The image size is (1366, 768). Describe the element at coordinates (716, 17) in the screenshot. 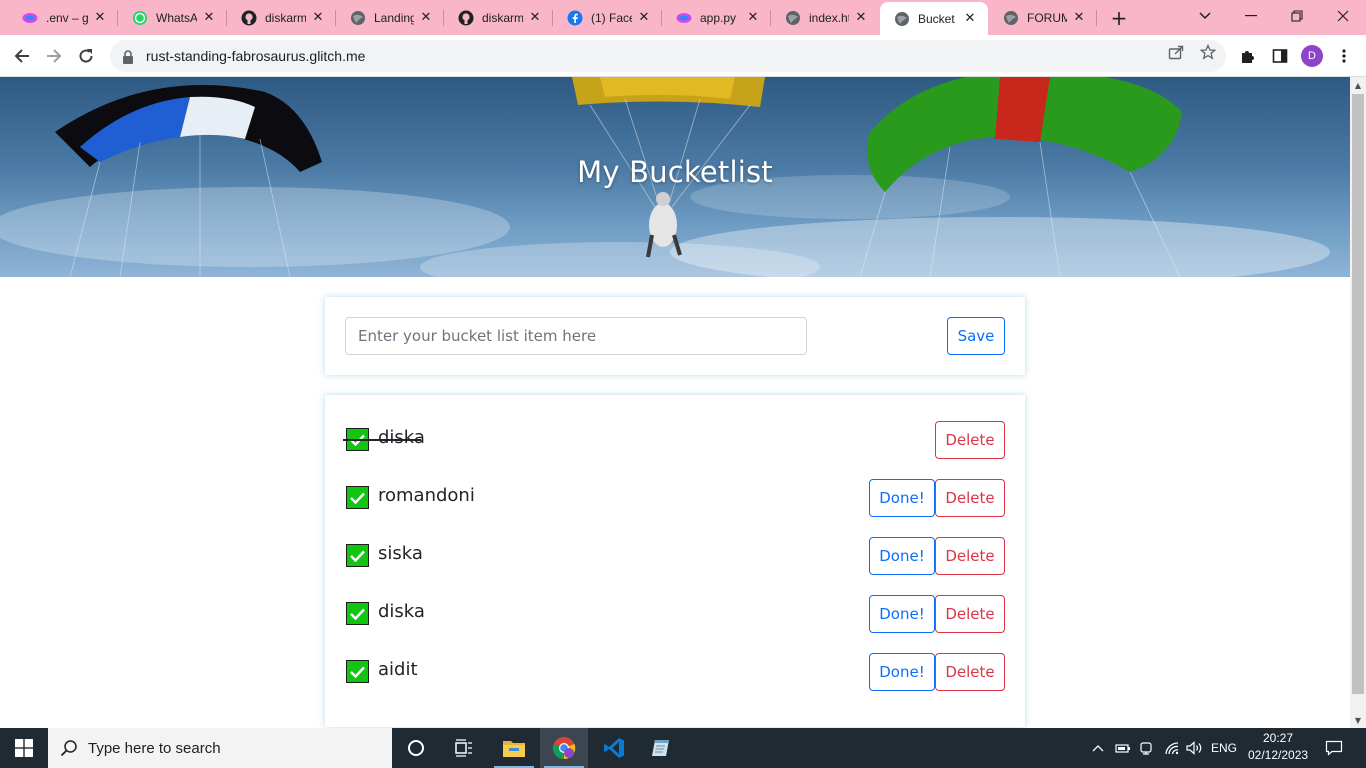

I see `tab-app-py: app.py ✕` at that location.